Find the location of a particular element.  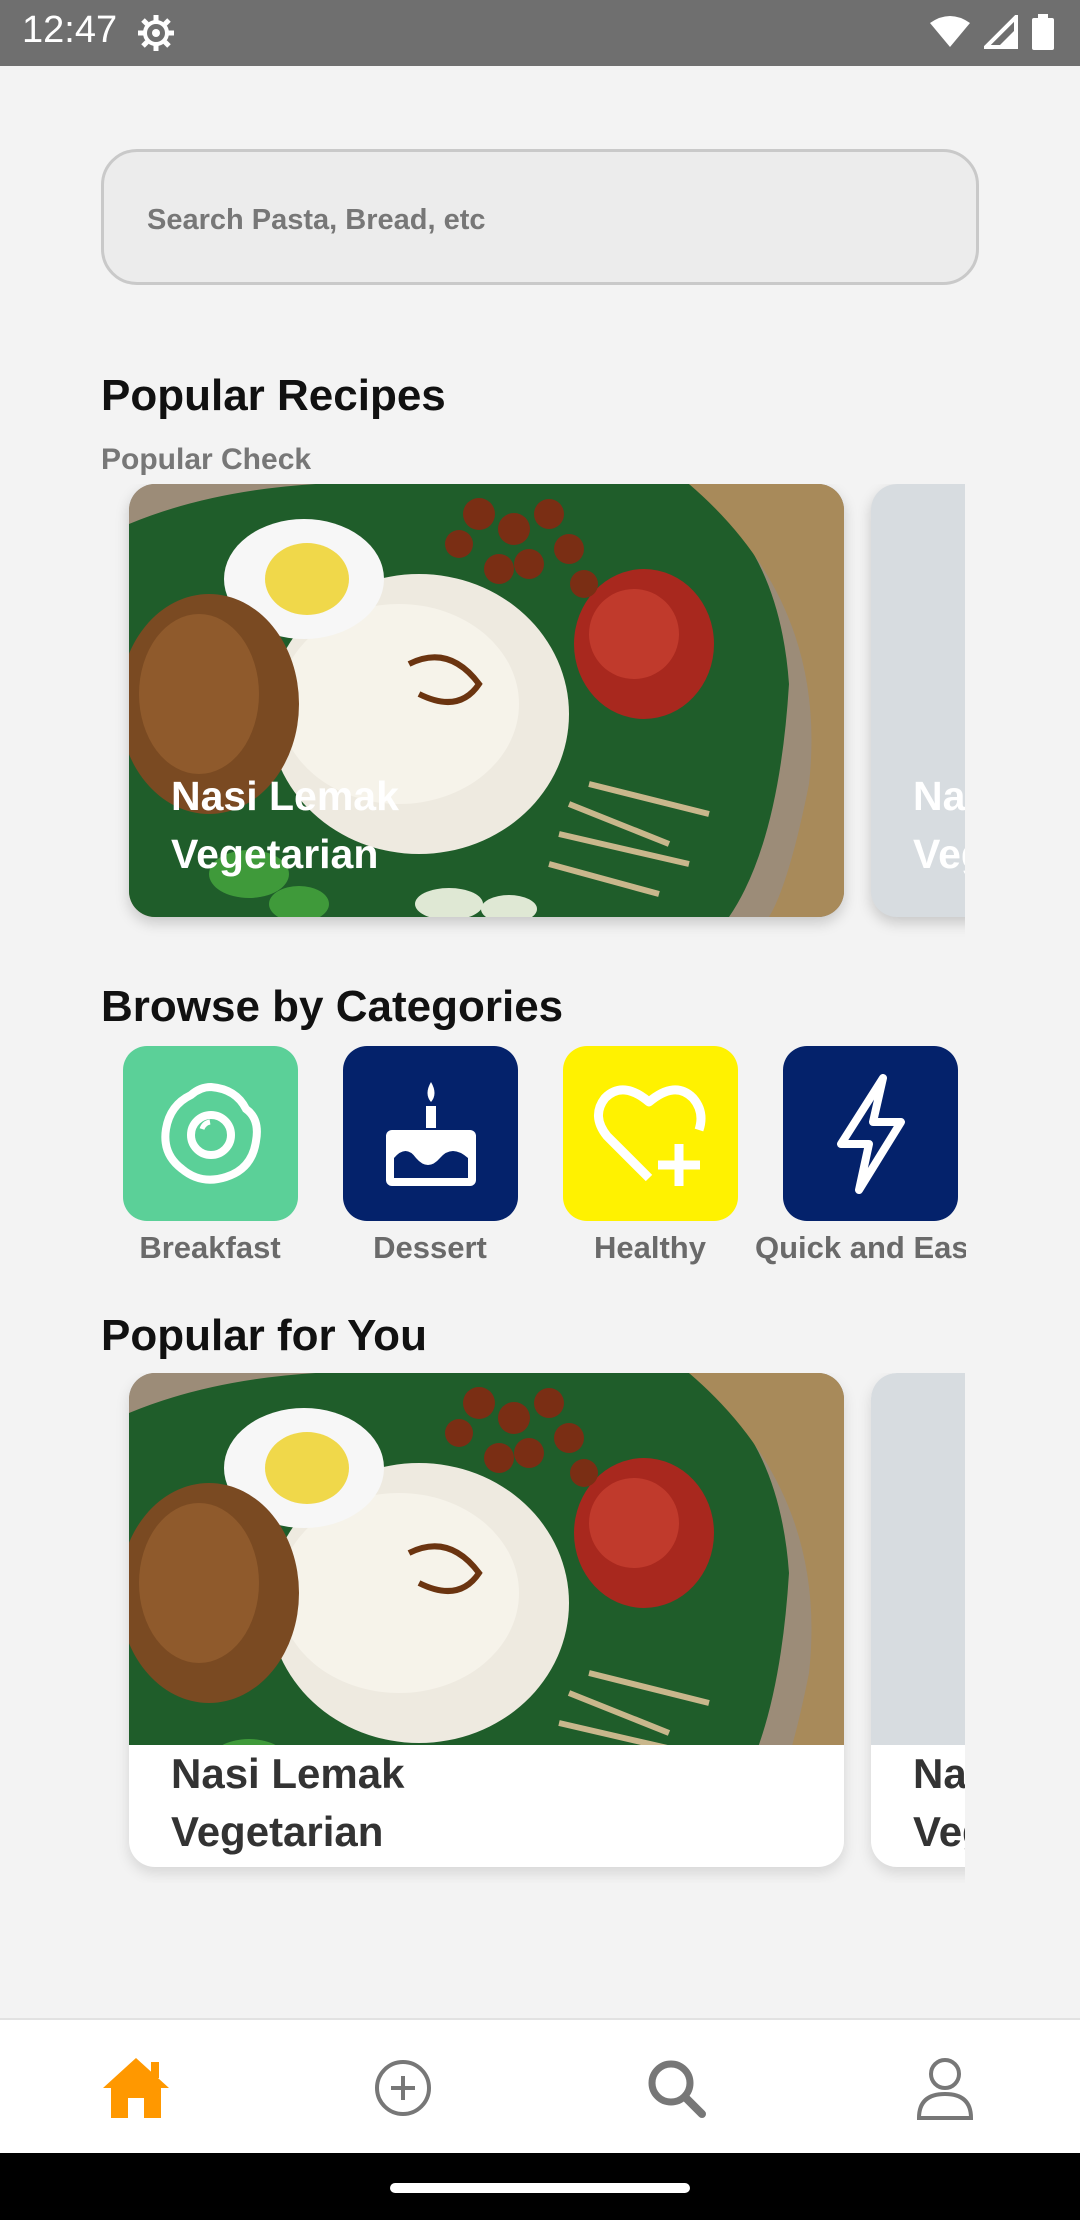

food-image-graphic is located at coordinates (486, 1559).